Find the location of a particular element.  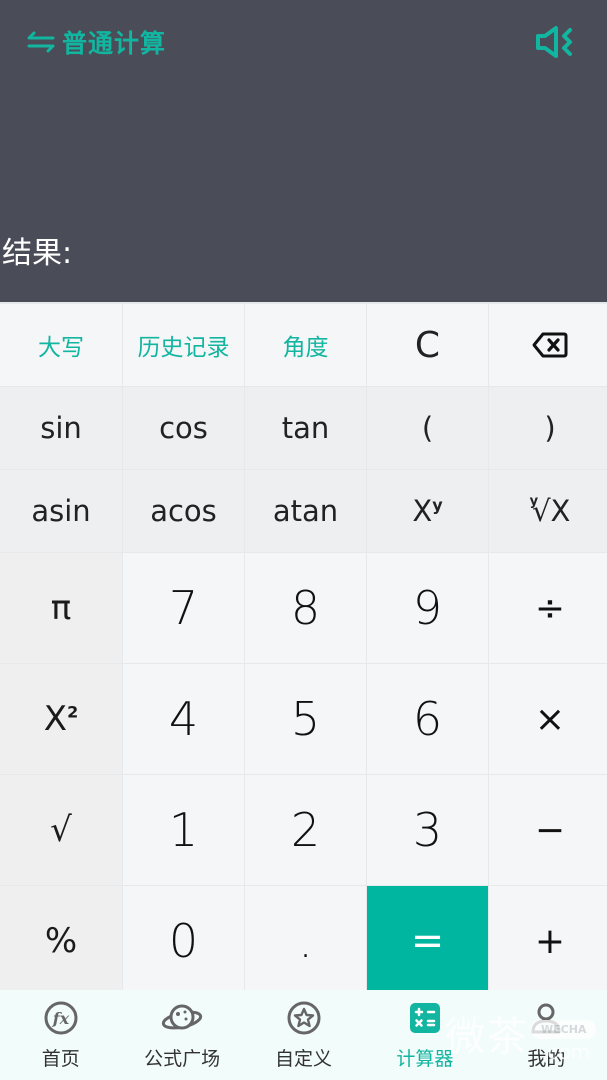

fx-circle-icon: fx is located at coordinates (61, 1018).